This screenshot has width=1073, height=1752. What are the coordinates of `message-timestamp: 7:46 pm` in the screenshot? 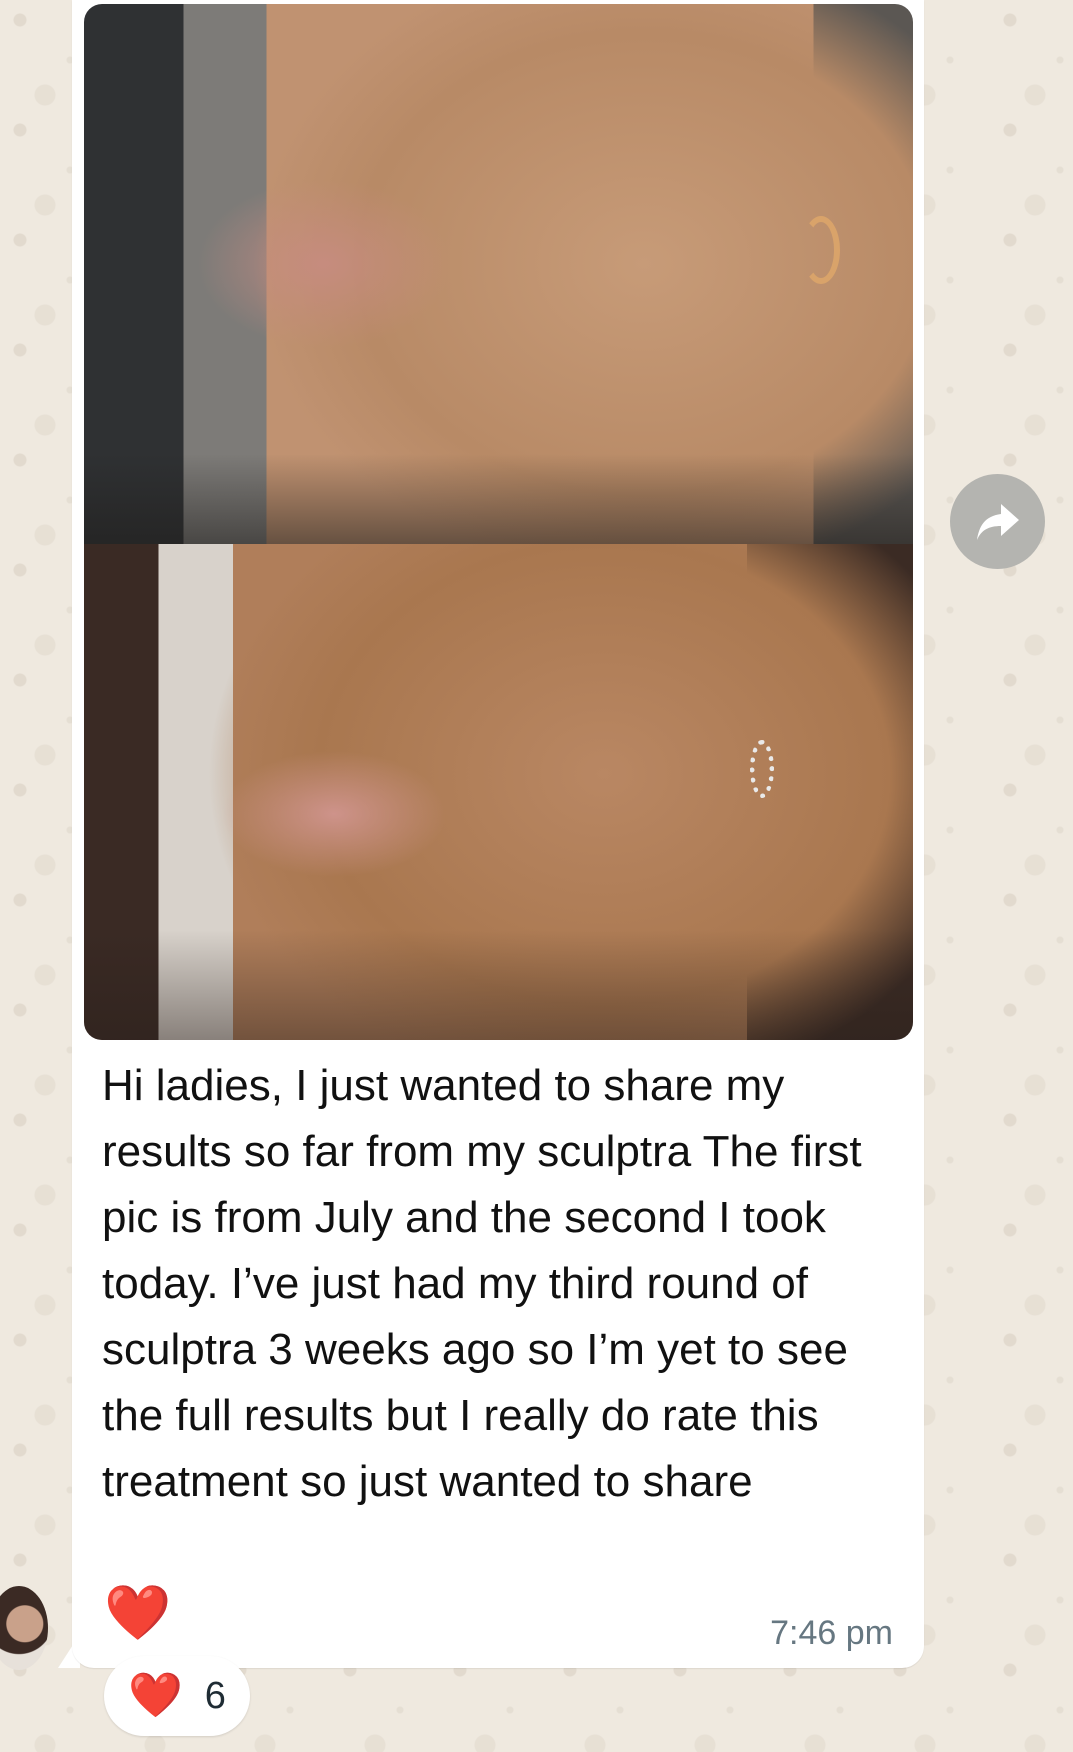 It's located at (831, 1633).